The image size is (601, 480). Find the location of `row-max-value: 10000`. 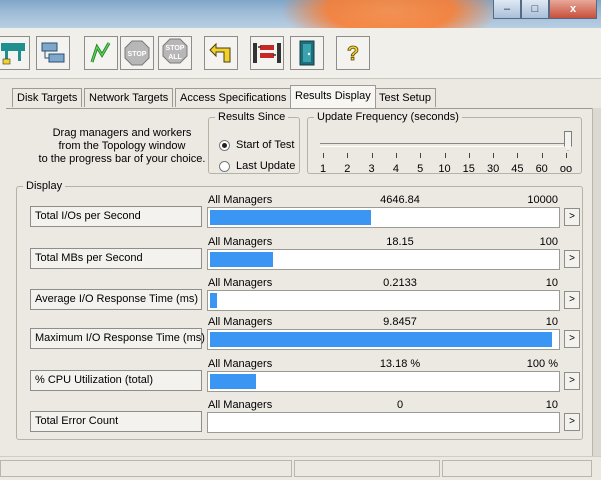

row-max-value: 10000 is located at coordinates (542, 200).